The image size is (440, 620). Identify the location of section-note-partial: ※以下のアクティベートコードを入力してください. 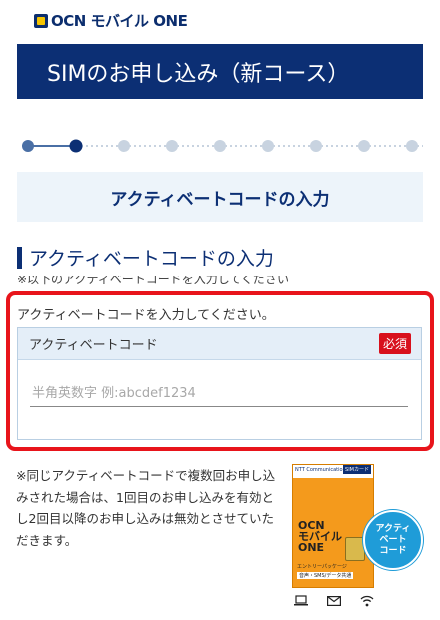
(153, 281).